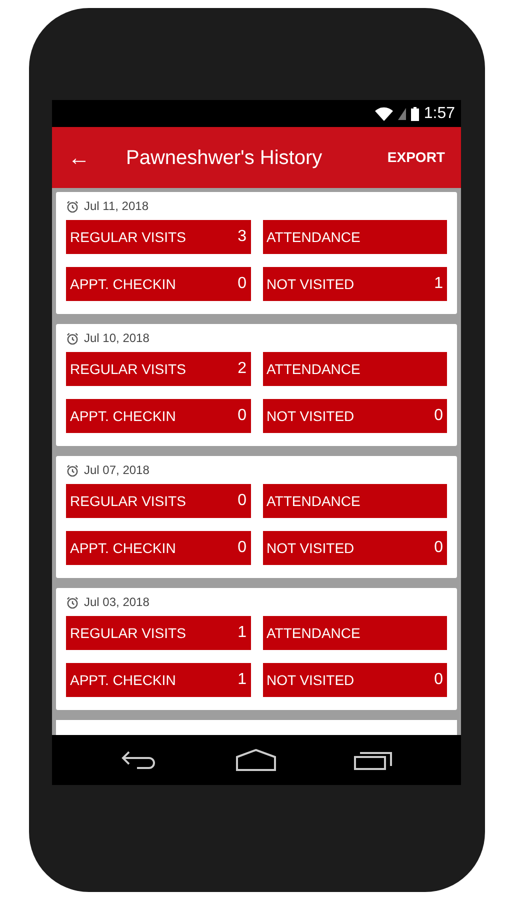  Describe the element at coordinates (158, 680) in the screenshot. I see `stat-tile: APPT. CHECKIN 1` at that location.